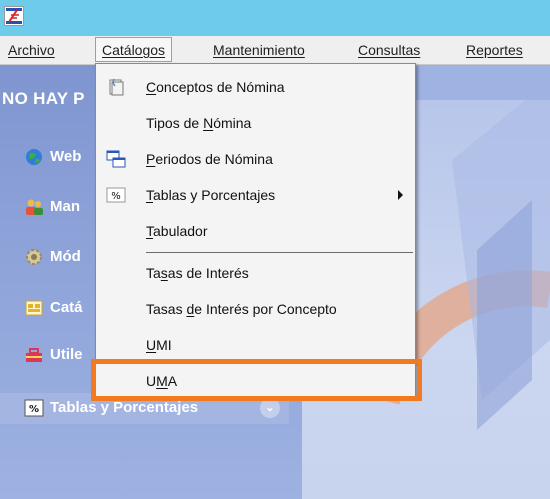 Image resolution: width=550 pixels, height=499 pixels. I want to click on app-logo-icon, so click(14, 16).